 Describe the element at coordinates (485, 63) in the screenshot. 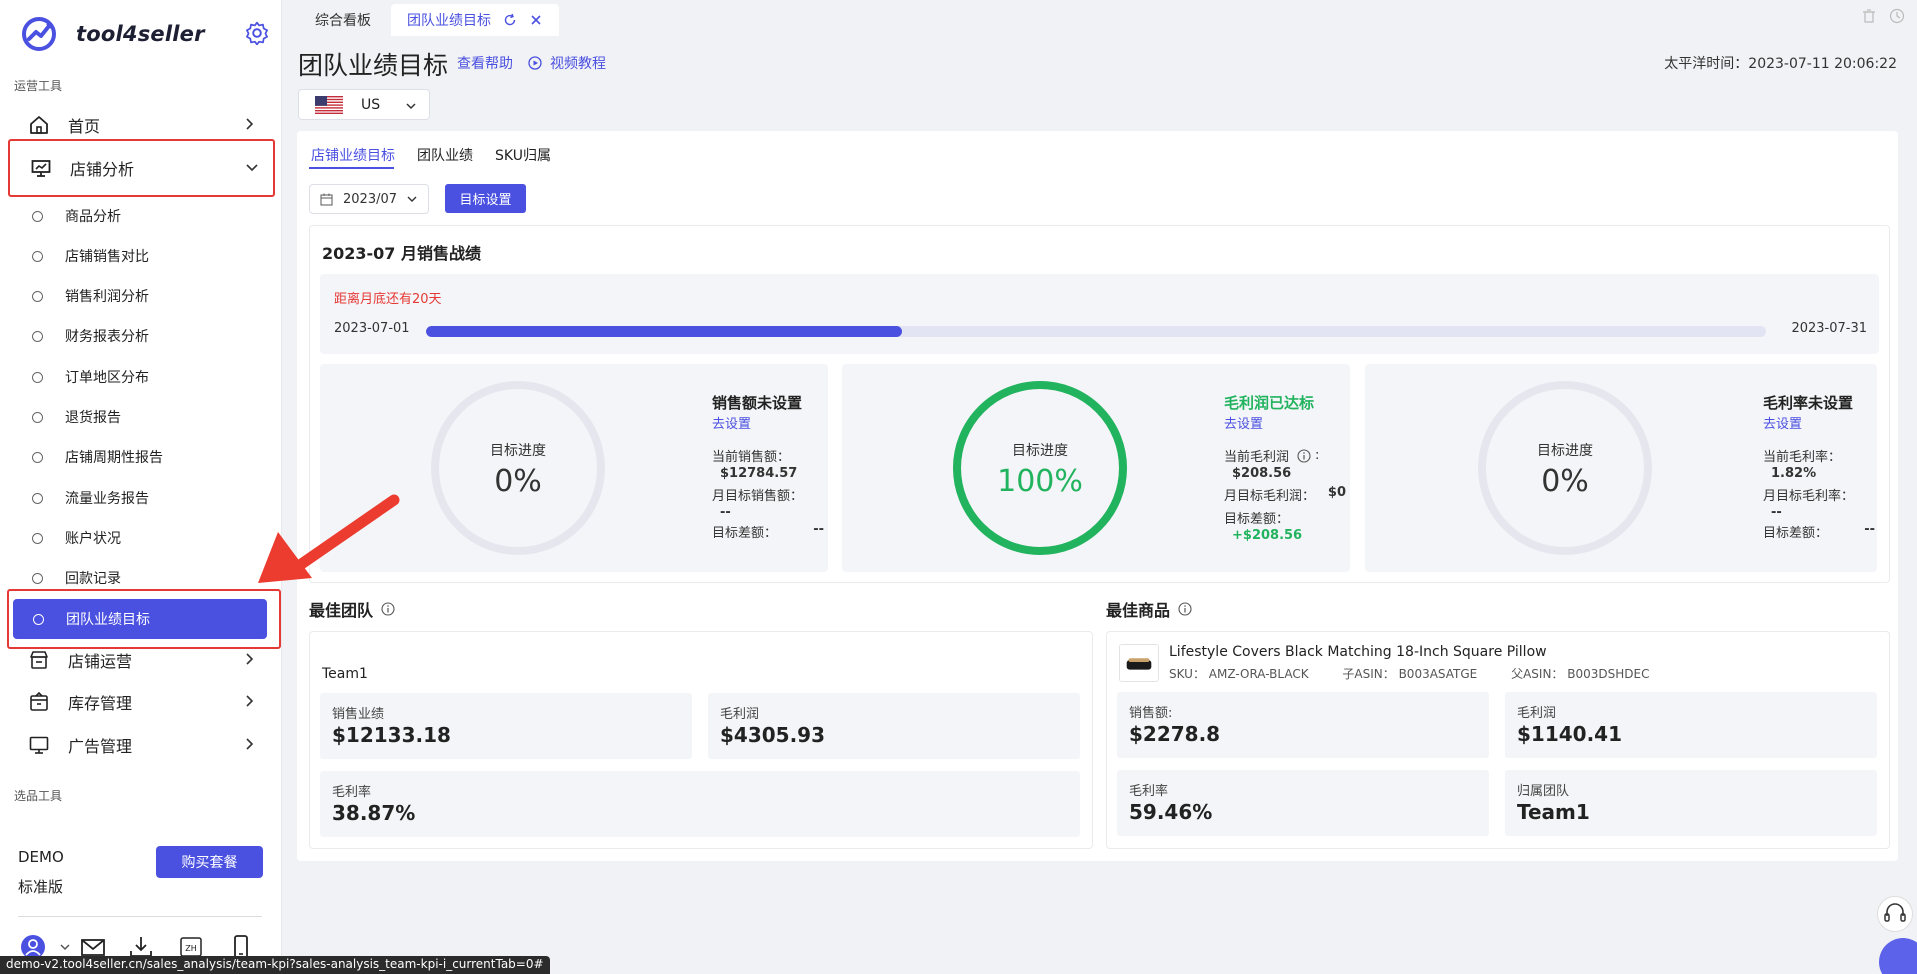

I see `help-link: 查看帮助` at that location.